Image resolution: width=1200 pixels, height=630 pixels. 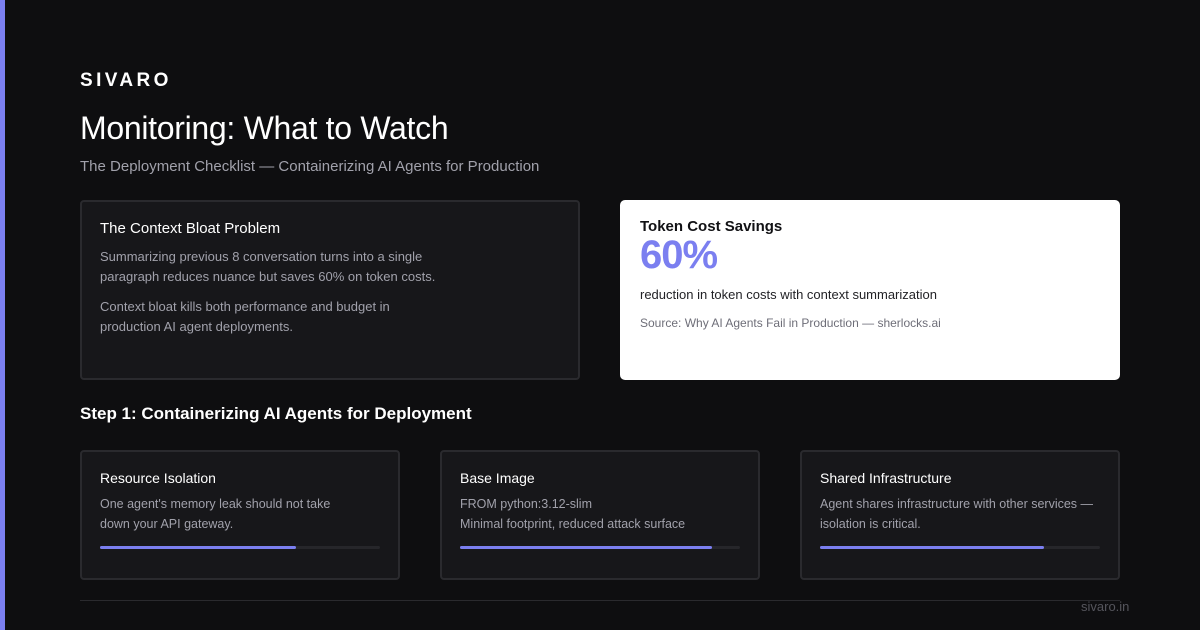 What do you see at coordinates (1105, 606) in the screenshot?
I see `footer-url: sivaro.in` at bounding box center [1105, 606].